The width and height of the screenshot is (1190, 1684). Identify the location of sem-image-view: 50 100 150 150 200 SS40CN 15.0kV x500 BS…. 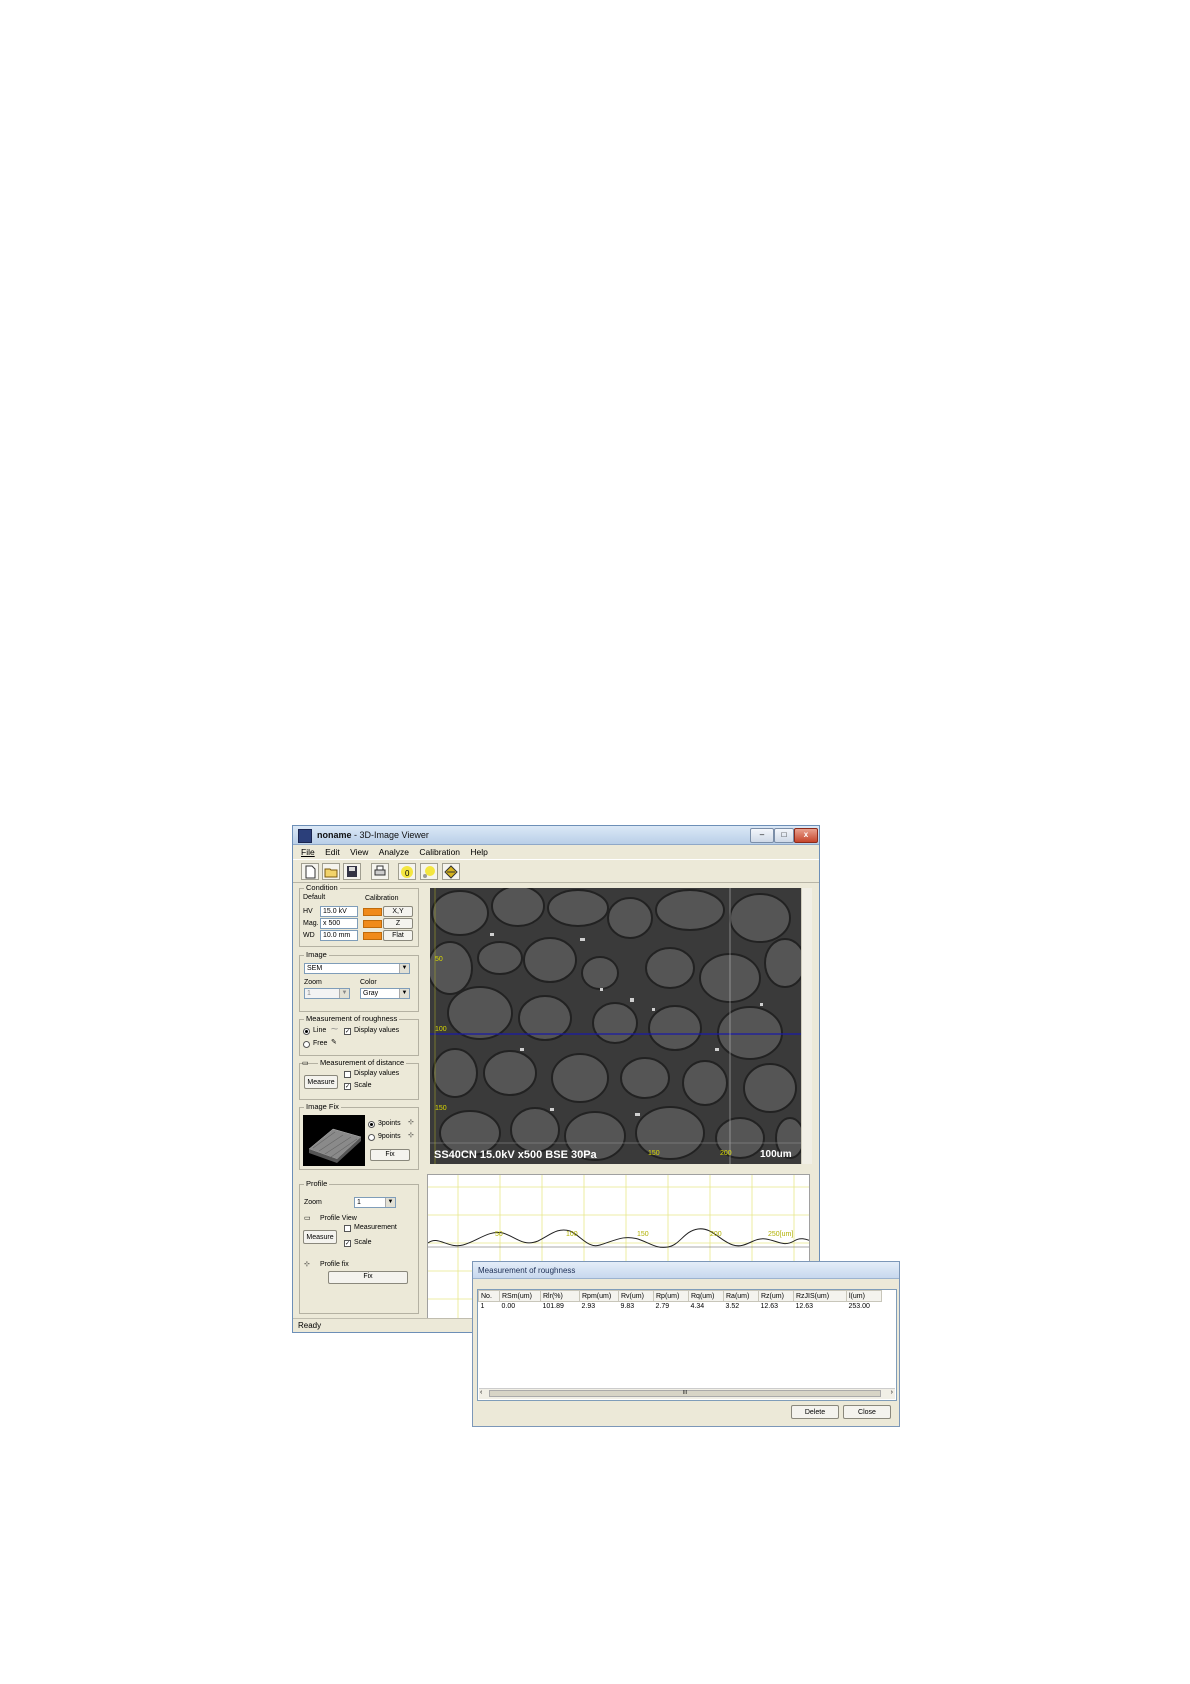
(615, 1026).